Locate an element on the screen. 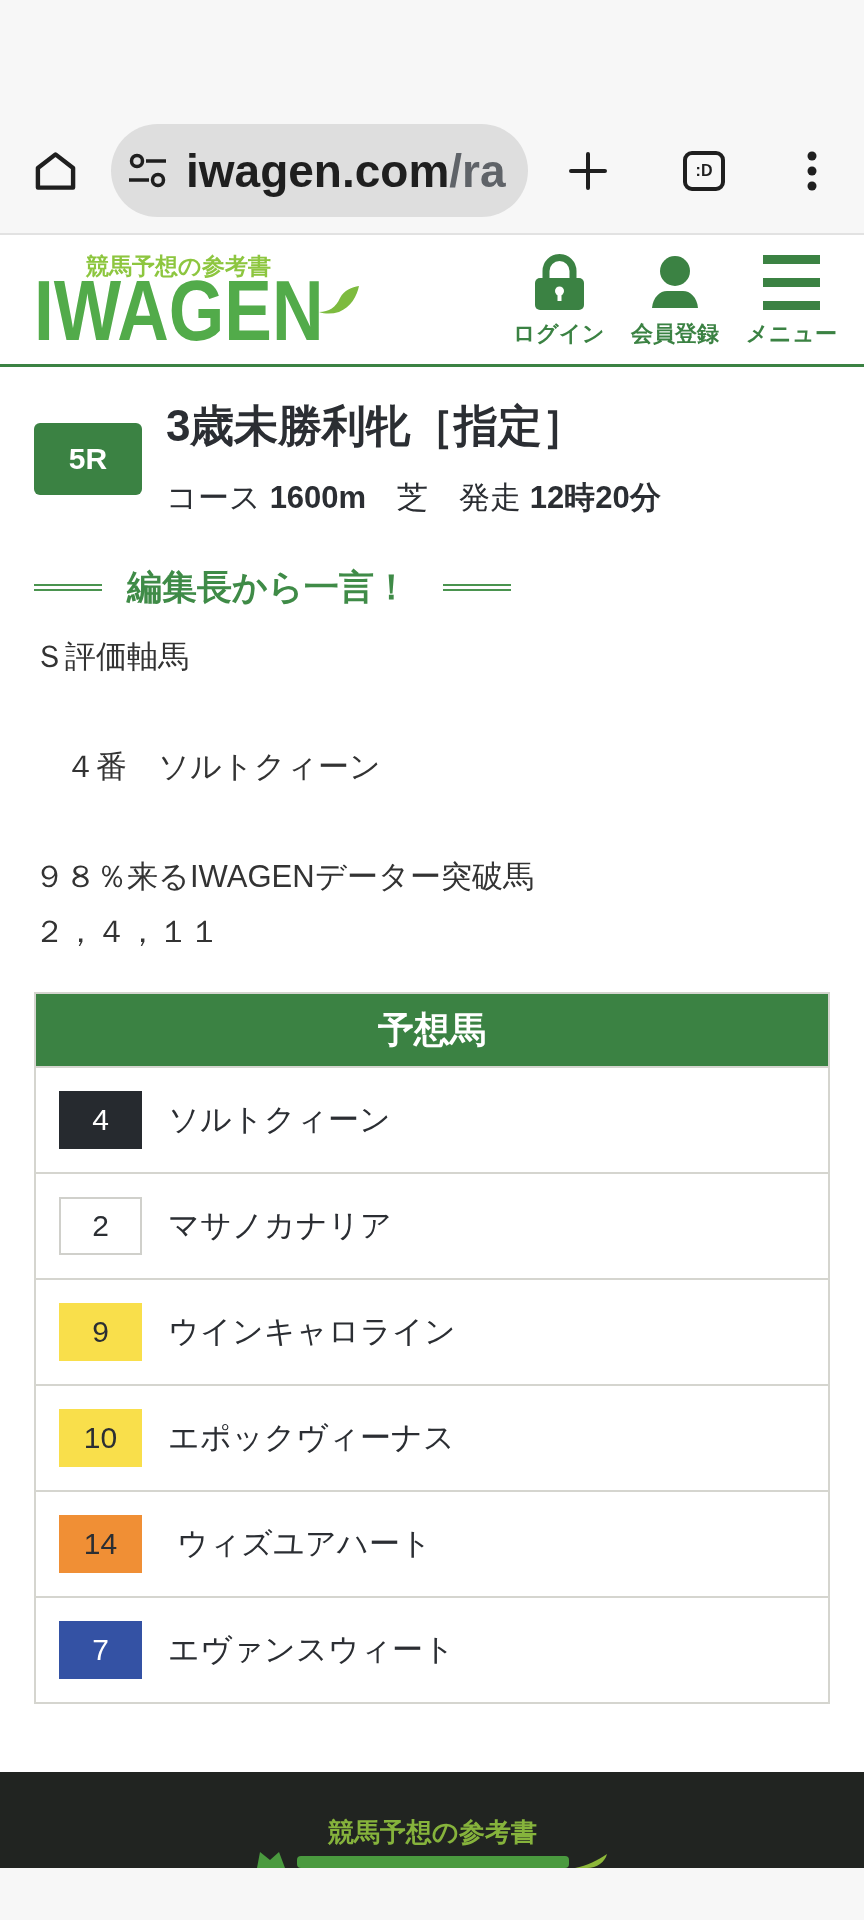 This screenshot has width=864, height=1920. nav-link: メニュー is located at coordinates (791, 300).